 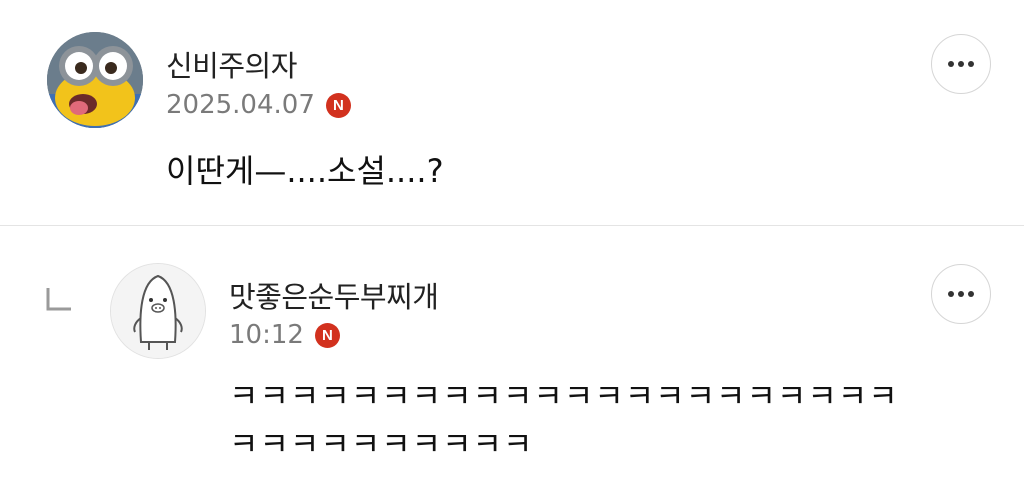 I want to click on comment-date: 2025.04.07, so click(x=240, y=105).